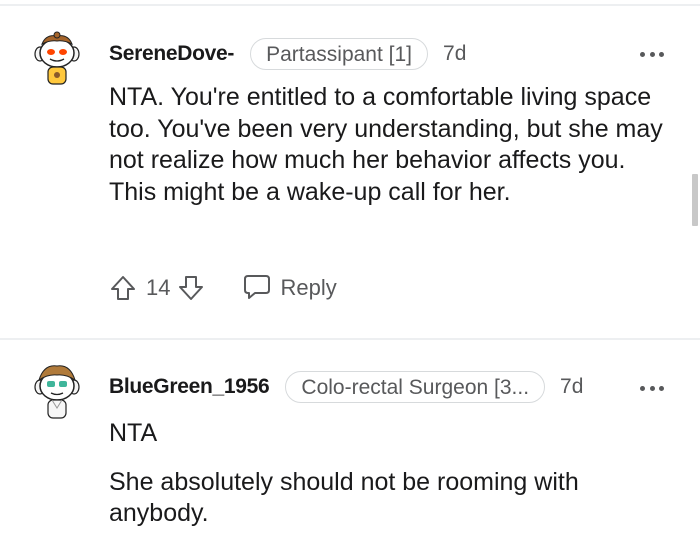 Image resolution: width=700 pixels, height=555 pixels. What do you see at coordinates (222, 288) in the screenshot?
I see `comment-actions: 14 Reply` at bounding box center [222, 288].